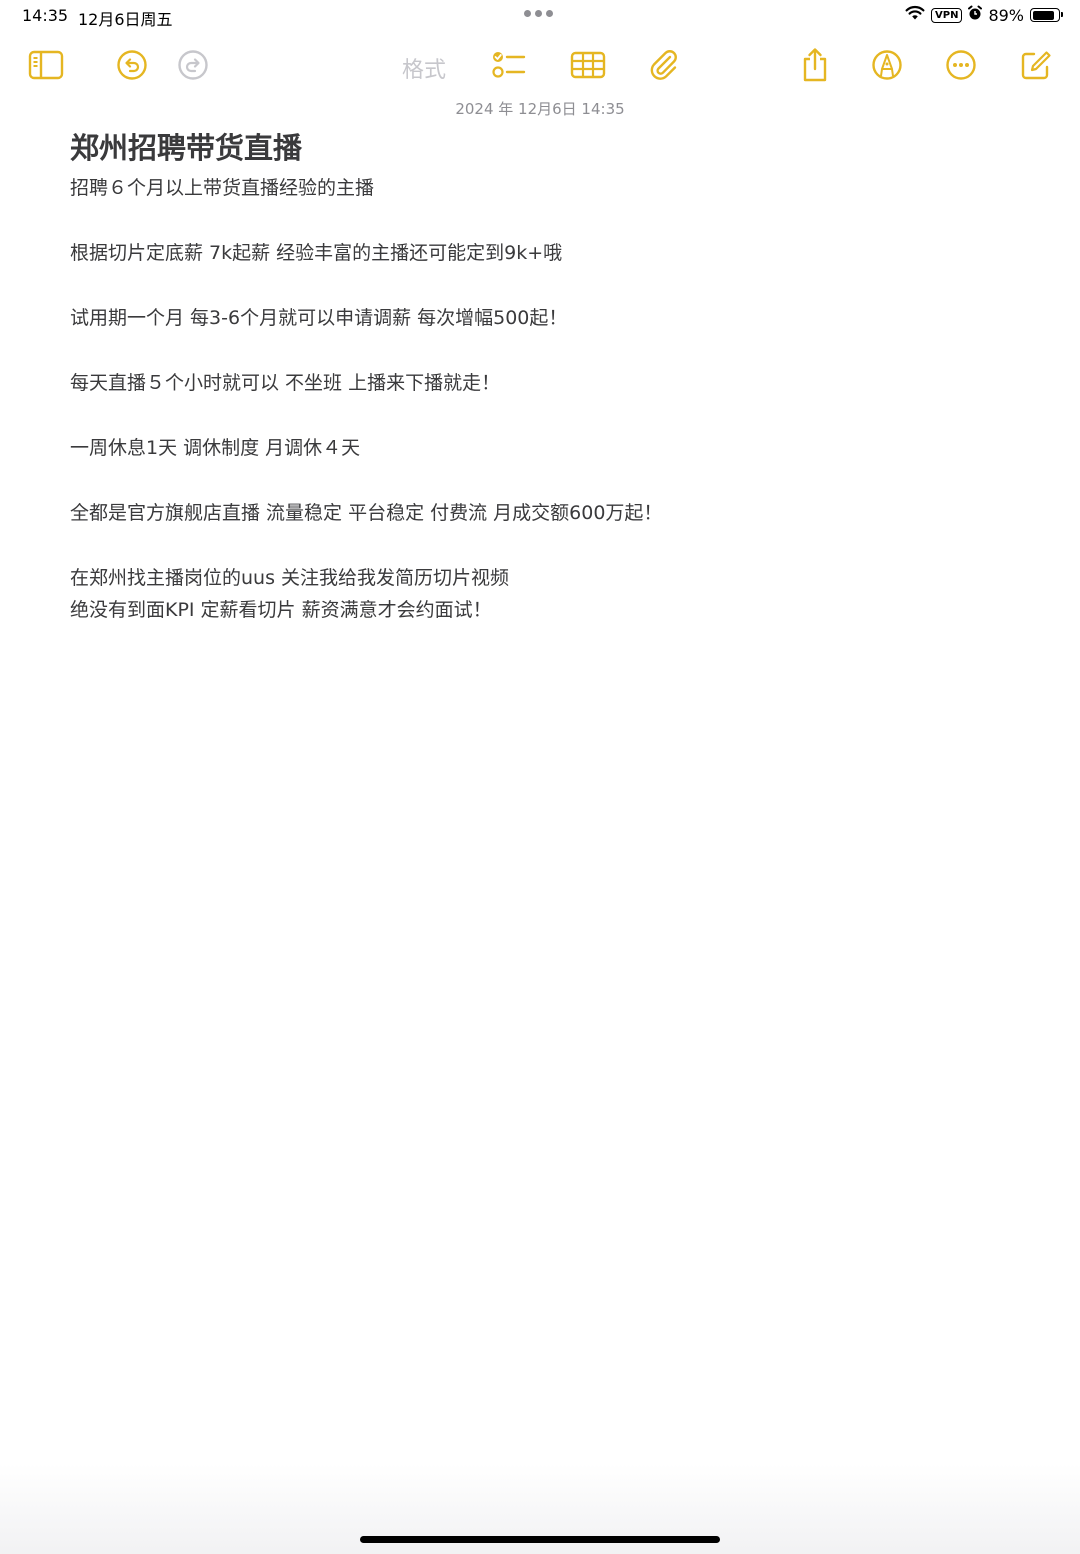 This screenshot has height=1554, width=1080. I want to click on attachment-button, so click(664, 65).